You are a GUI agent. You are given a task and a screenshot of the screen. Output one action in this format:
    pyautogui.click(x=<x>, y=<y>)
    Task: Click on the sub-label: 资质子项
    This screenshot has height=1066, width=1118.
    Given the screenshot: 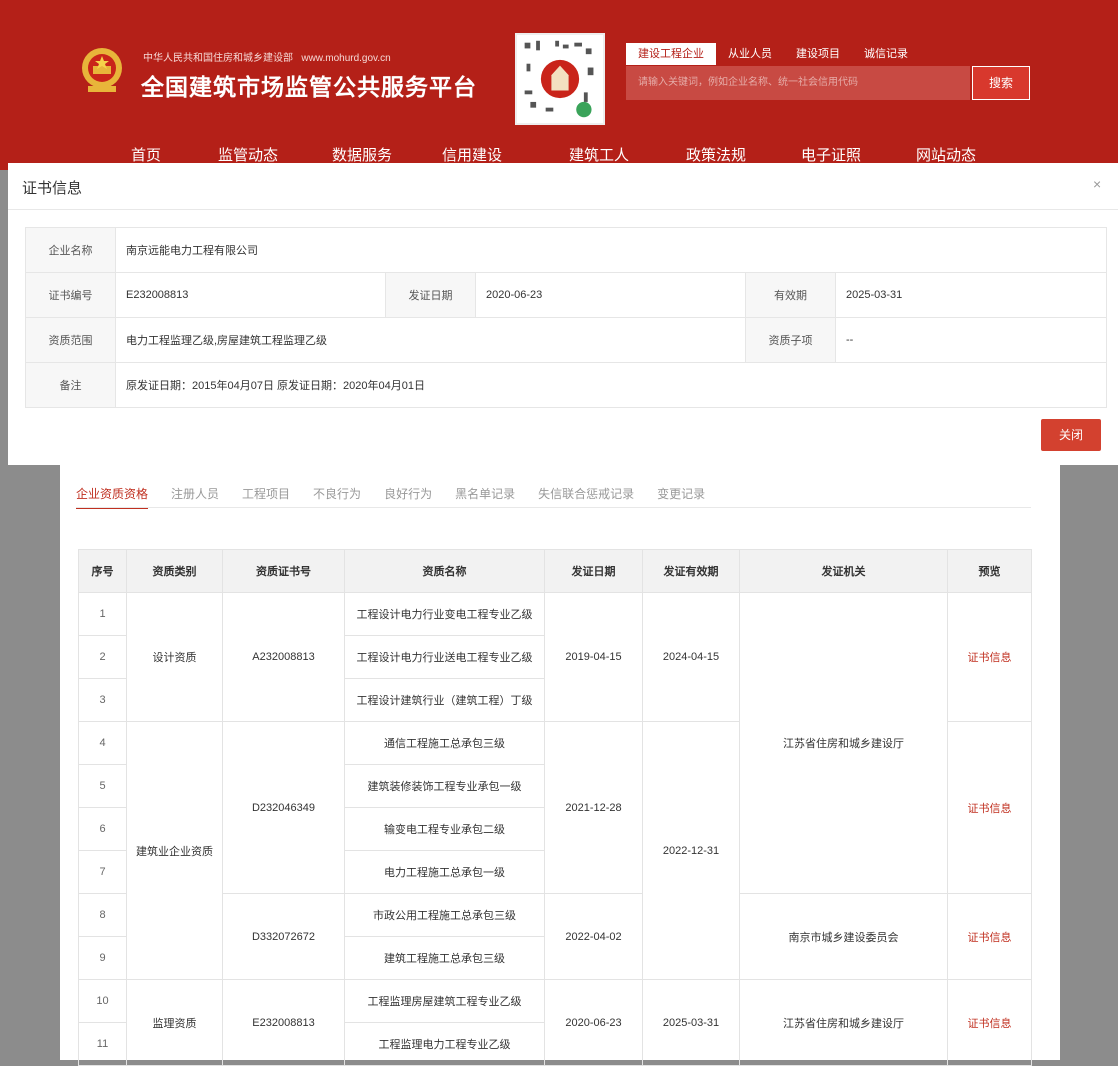 What is the action you would take?
    pyautogui.click(x=790, y=340)
    